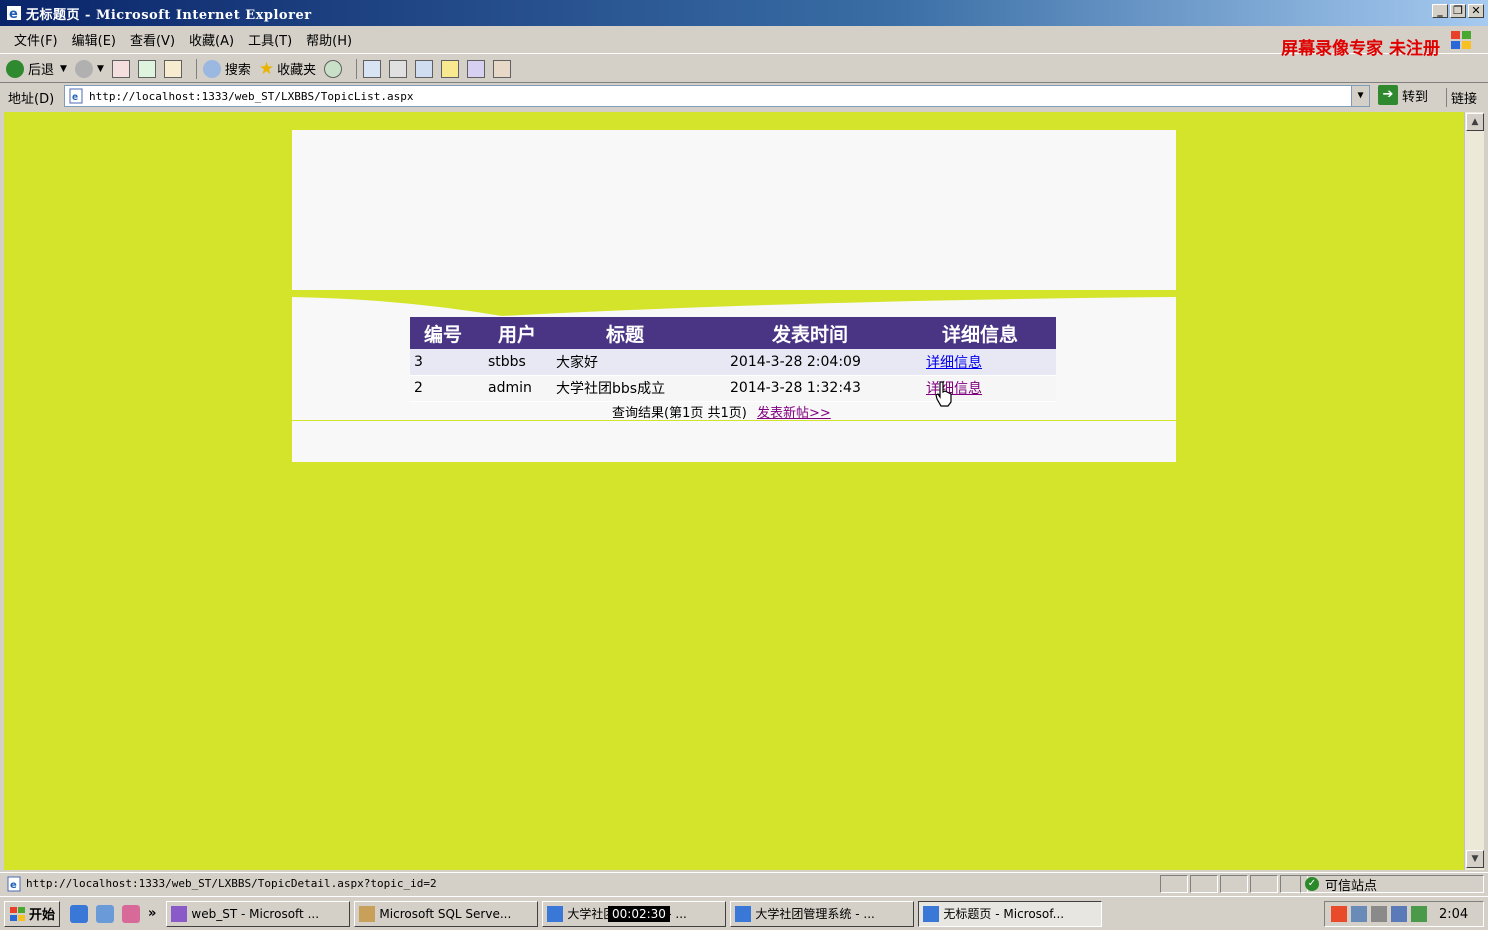  What do you see at coordinates (734, 303) in the screenshot?
I see `header-wave-divider` at bounding box center [734, 303].